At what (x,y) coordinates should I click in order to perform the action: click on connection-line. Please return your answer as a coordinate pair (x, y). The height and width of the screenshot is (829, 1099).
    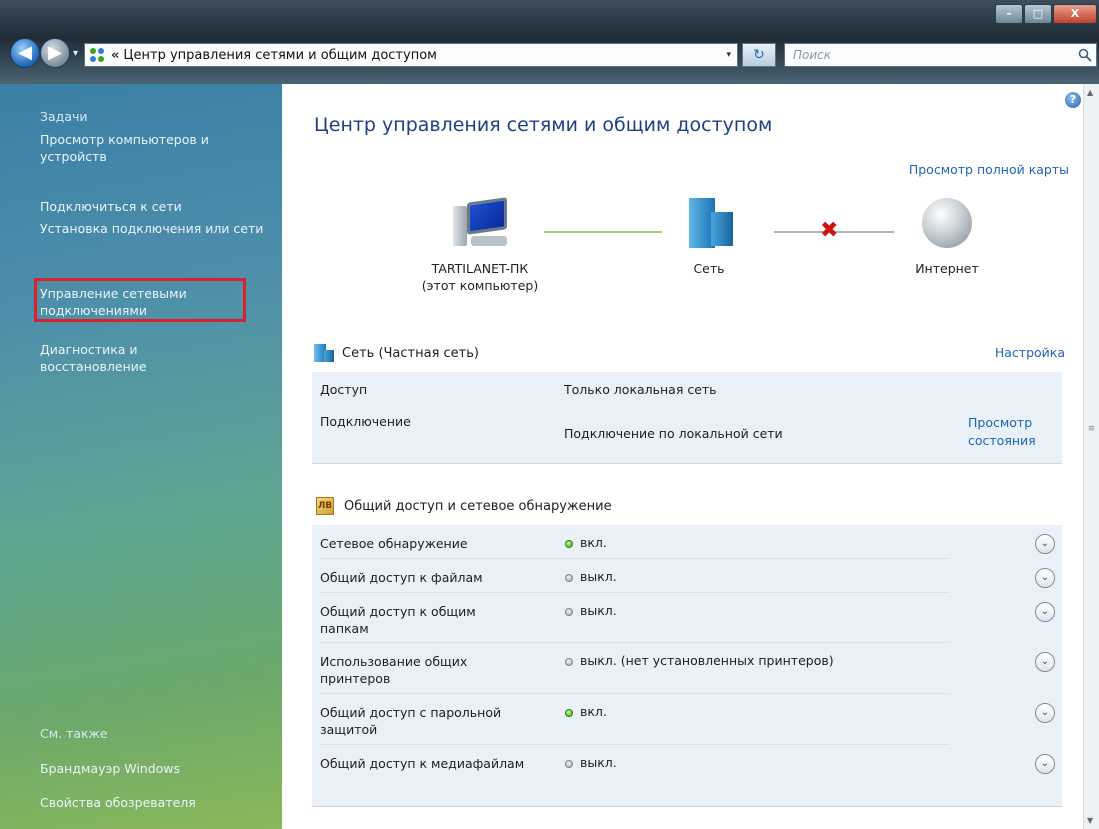
    Looking at the image, I should click on (603, 232).